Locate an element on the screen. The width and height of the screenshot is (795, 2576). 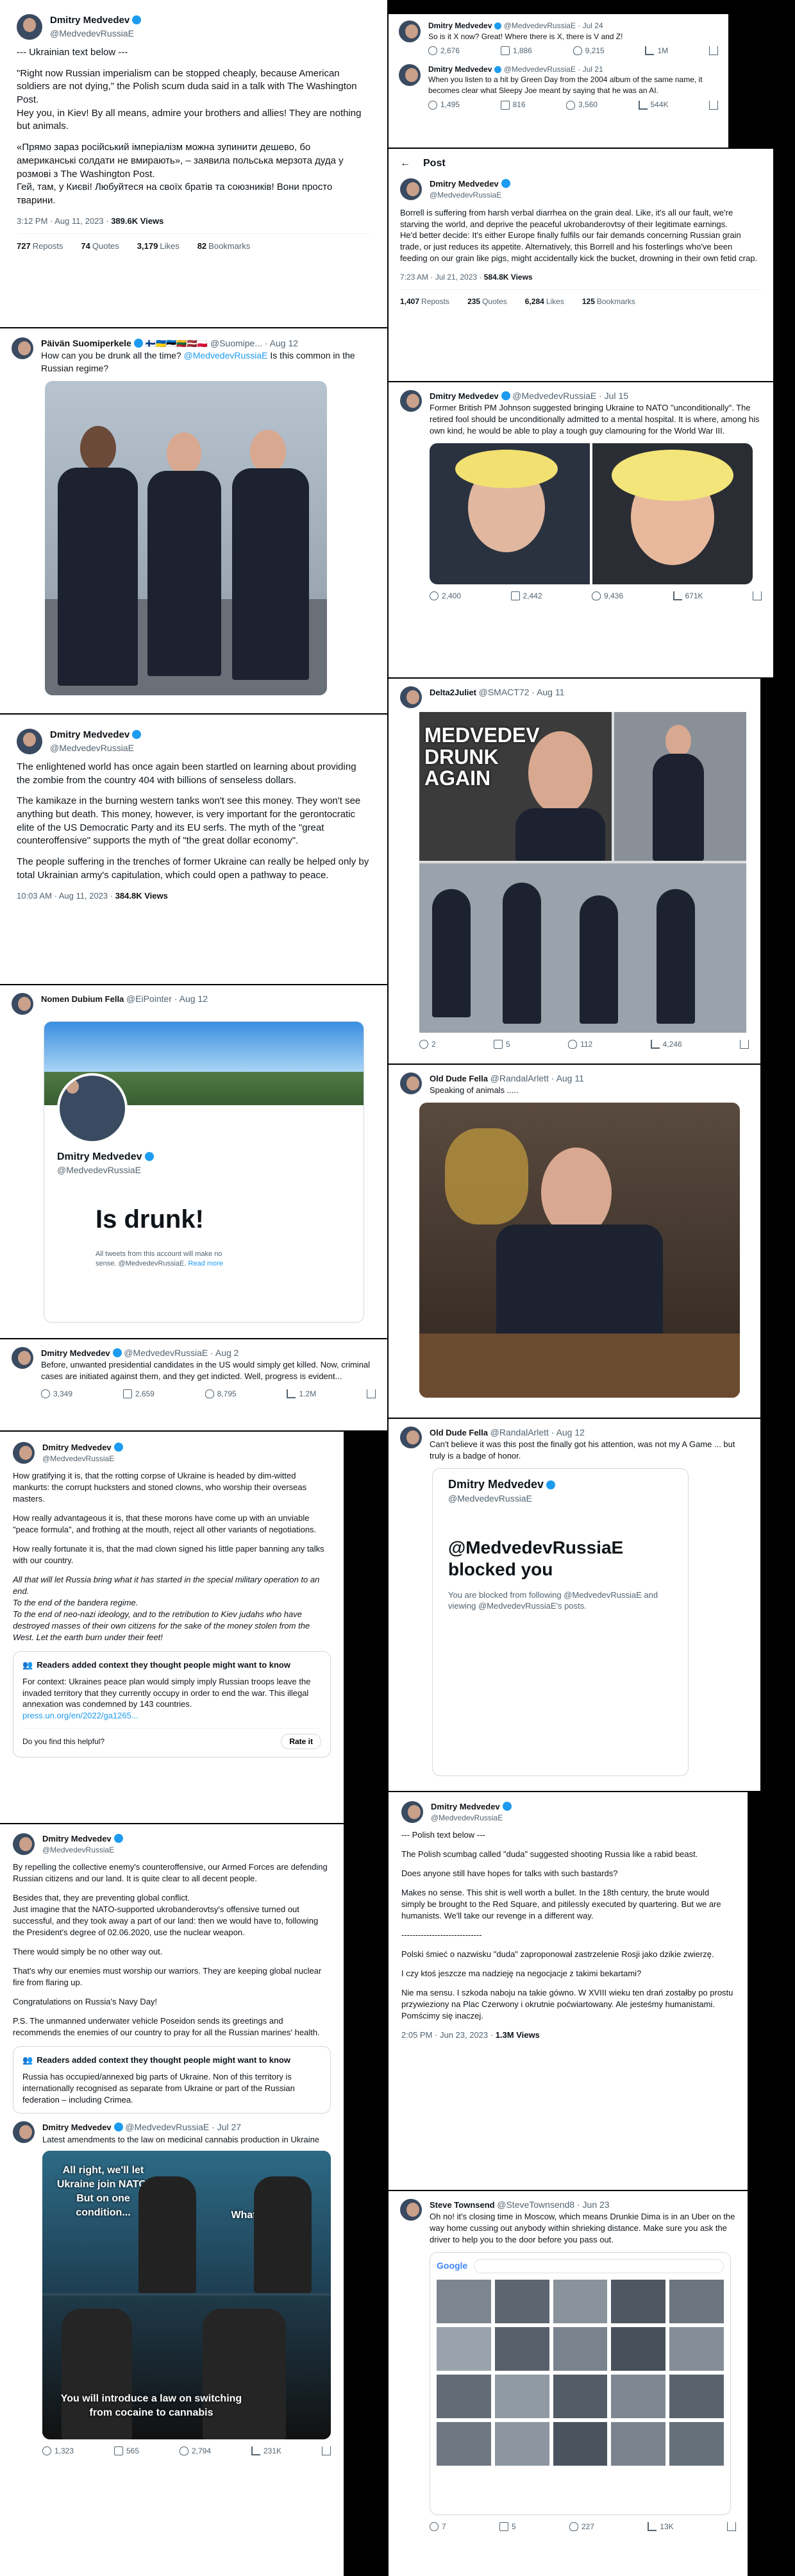
author-name: Delta2Juliet is located at coordinates (453, 692).